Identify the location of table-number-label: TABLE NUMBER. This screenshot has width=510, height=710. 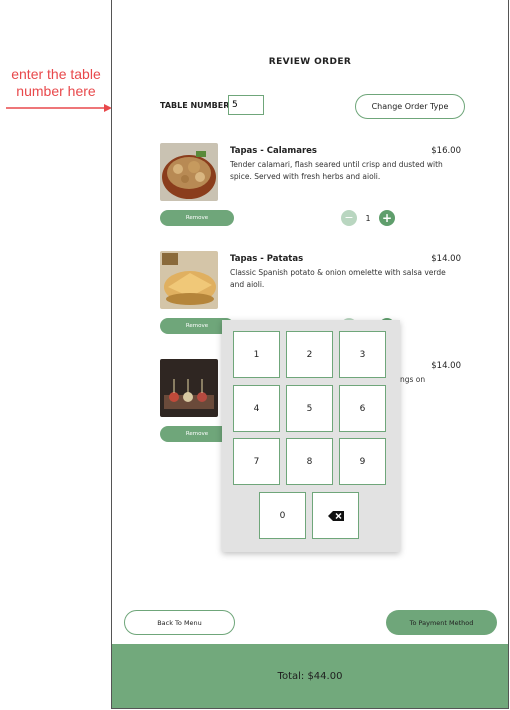
(195, 105).